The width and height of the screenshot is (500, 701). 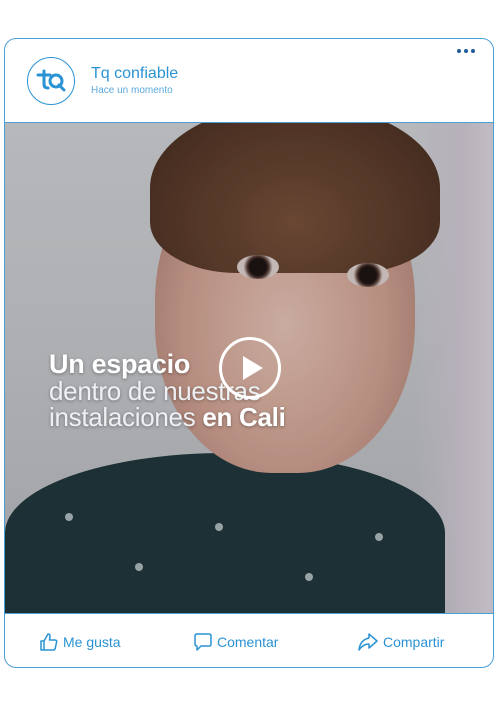 What do you see at coordinates (132, 90) in the screenshot?
I see `post-timestamp: Hace un momento` at bounding box center [132, 90].